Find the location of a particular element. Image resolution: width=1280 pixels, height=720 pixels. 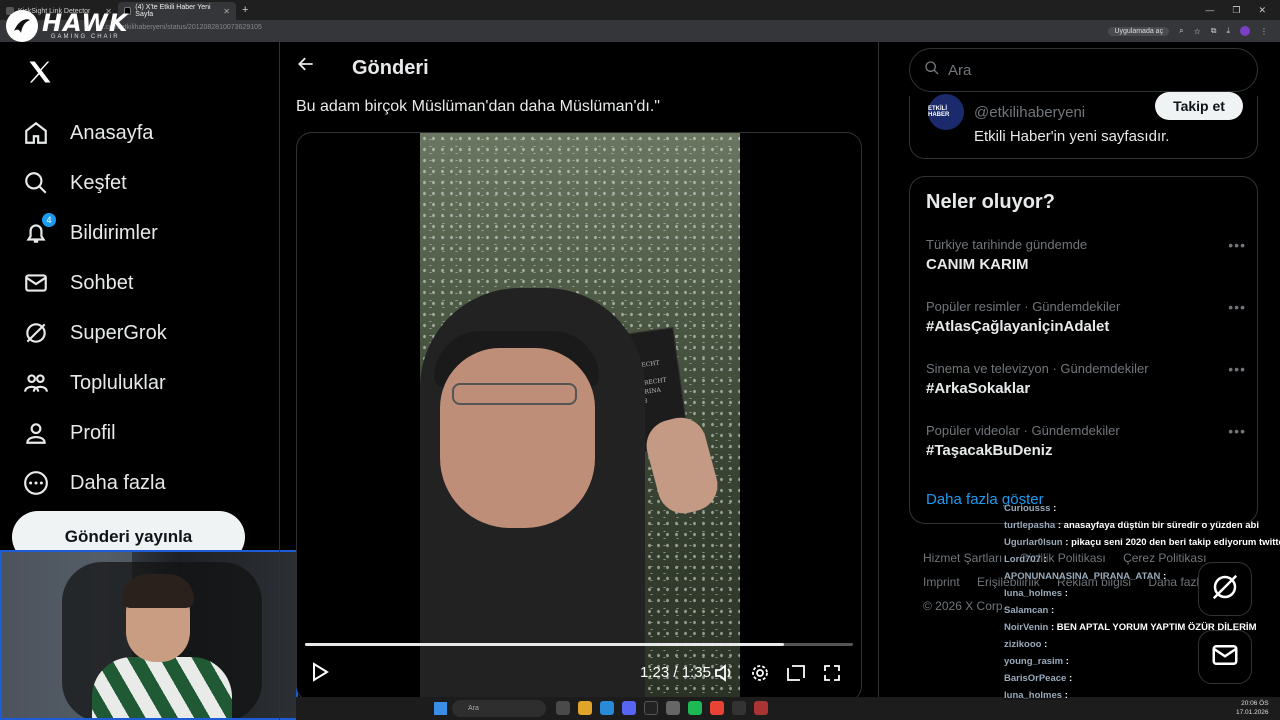

fullscreen-icon is located at coordinates (832, 673).